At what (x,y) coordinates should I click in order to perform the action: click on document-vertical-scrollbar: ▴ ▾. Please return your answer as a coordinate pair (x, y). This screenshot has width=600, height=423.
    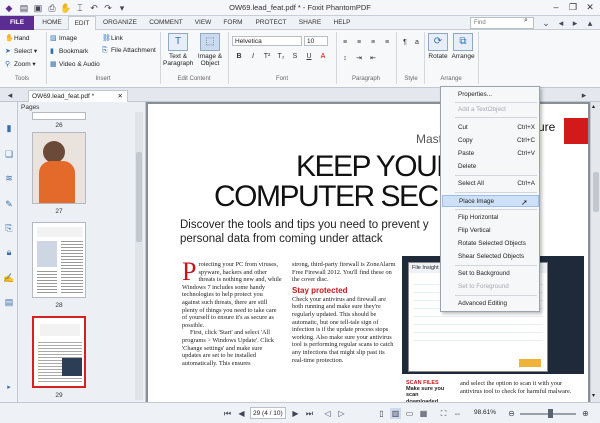
    Looking at the image, I should click on (595, 252).